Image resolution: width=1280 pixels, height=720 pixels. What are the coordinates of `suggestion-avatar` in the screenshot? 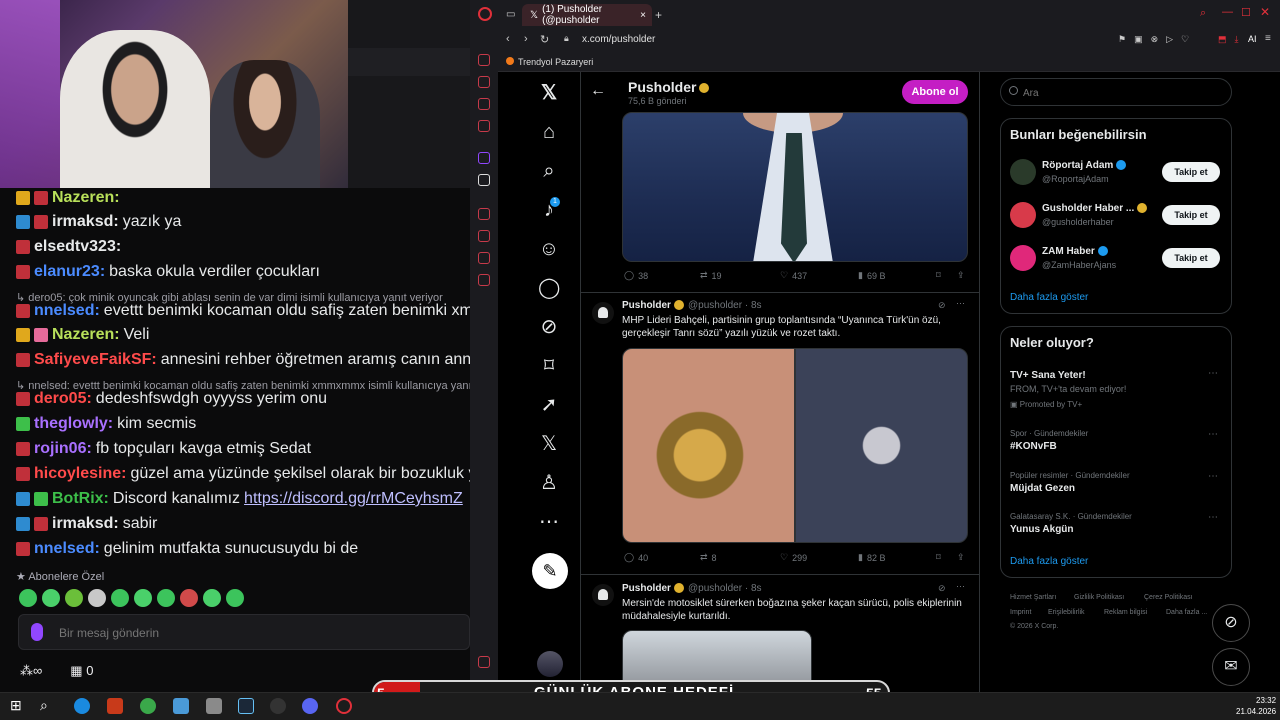 It's located at (1023, 172).